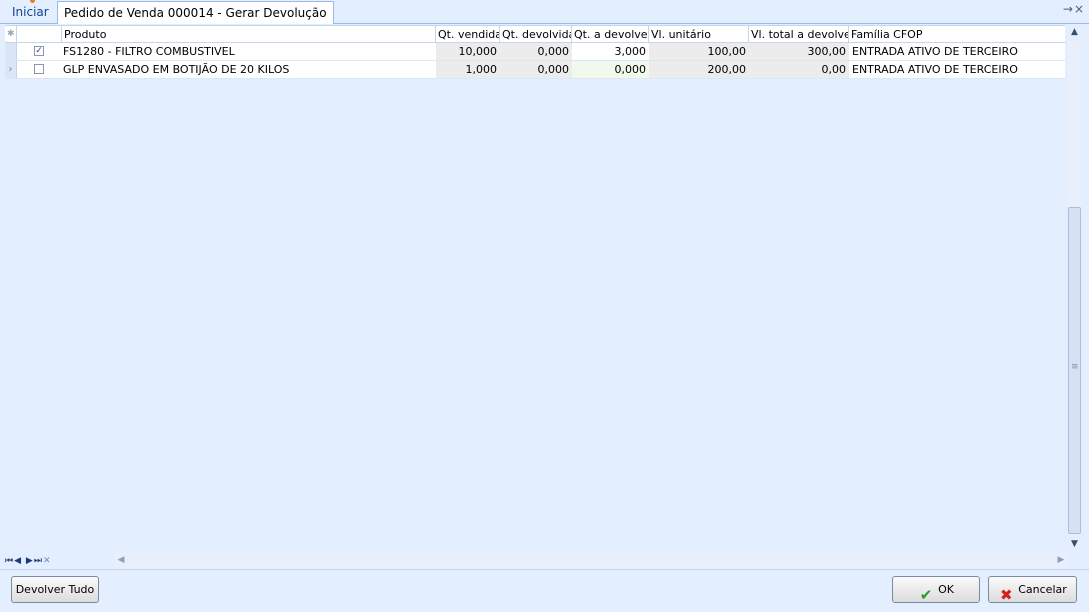  What do you see at coordinates (591, 560) in the screenshot?
I see `horizontal-scrollbar: ◀ ▶` at bounding box center [591, 560].